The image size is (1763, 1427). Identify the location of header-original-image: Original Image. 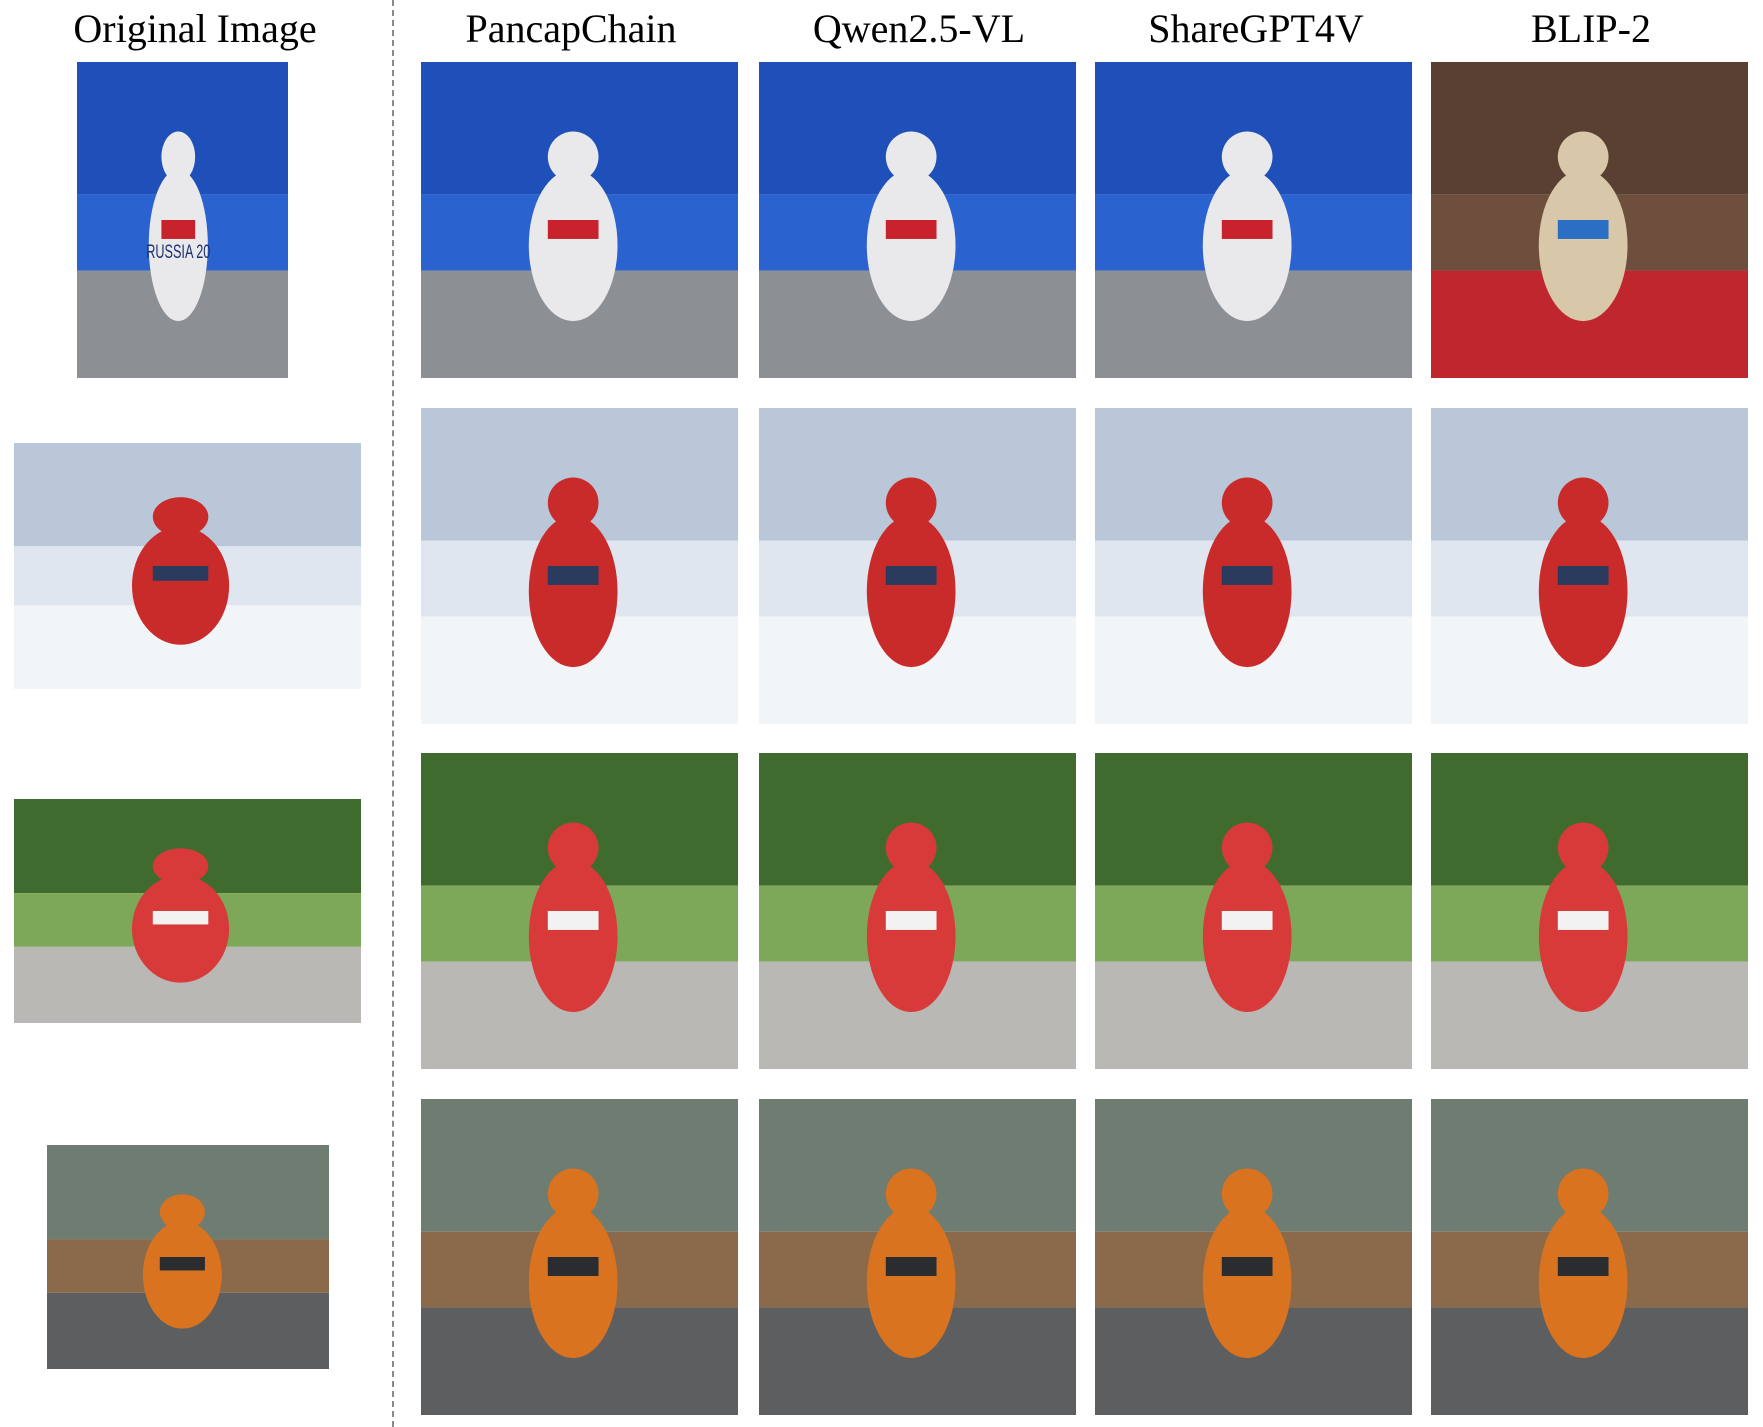
(195, 28).